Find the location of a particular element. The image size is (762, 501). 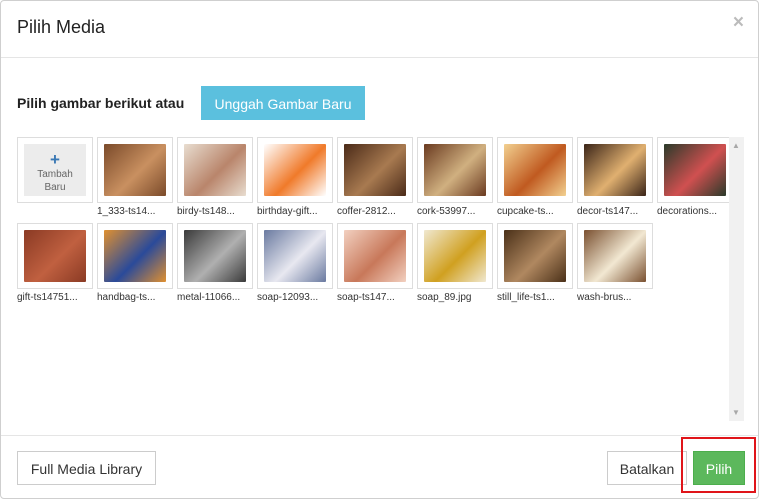

add-new-label-1: Tambah is located at coordinates (55, 174).